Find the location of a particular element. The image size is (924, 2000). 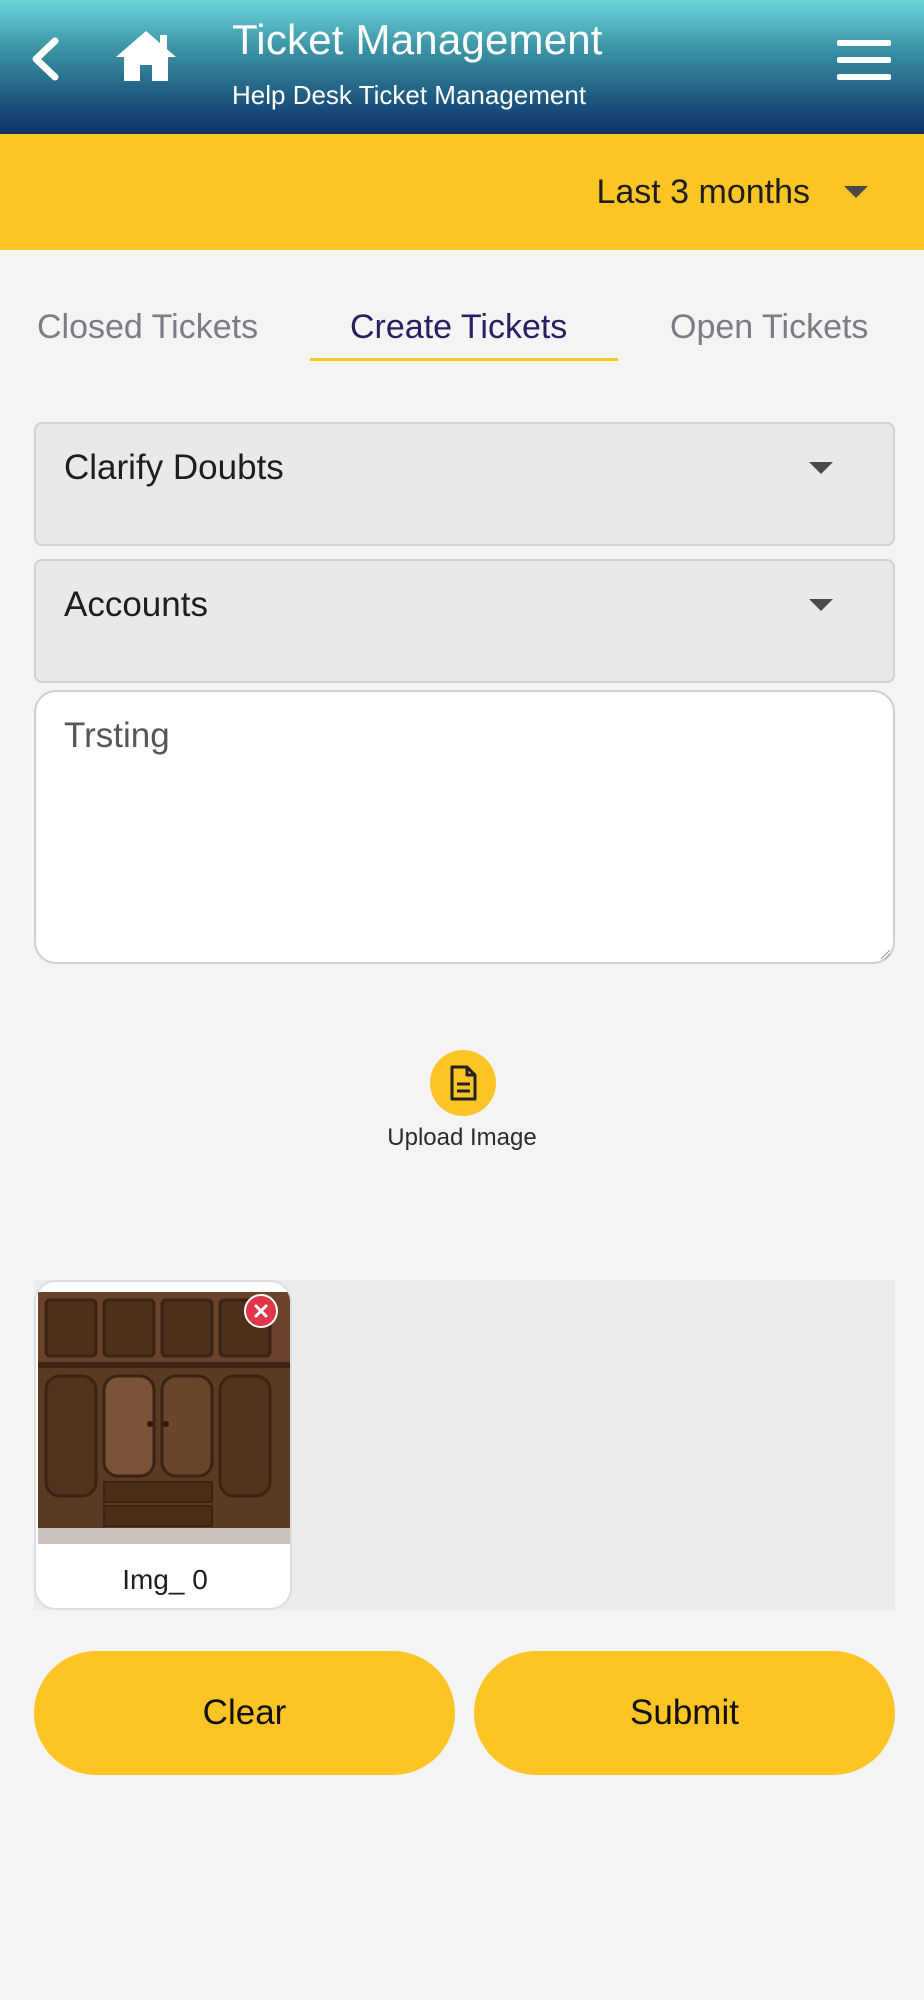

tab-closed-tickets: Closed Tickets is located at coordinates (147, 327).